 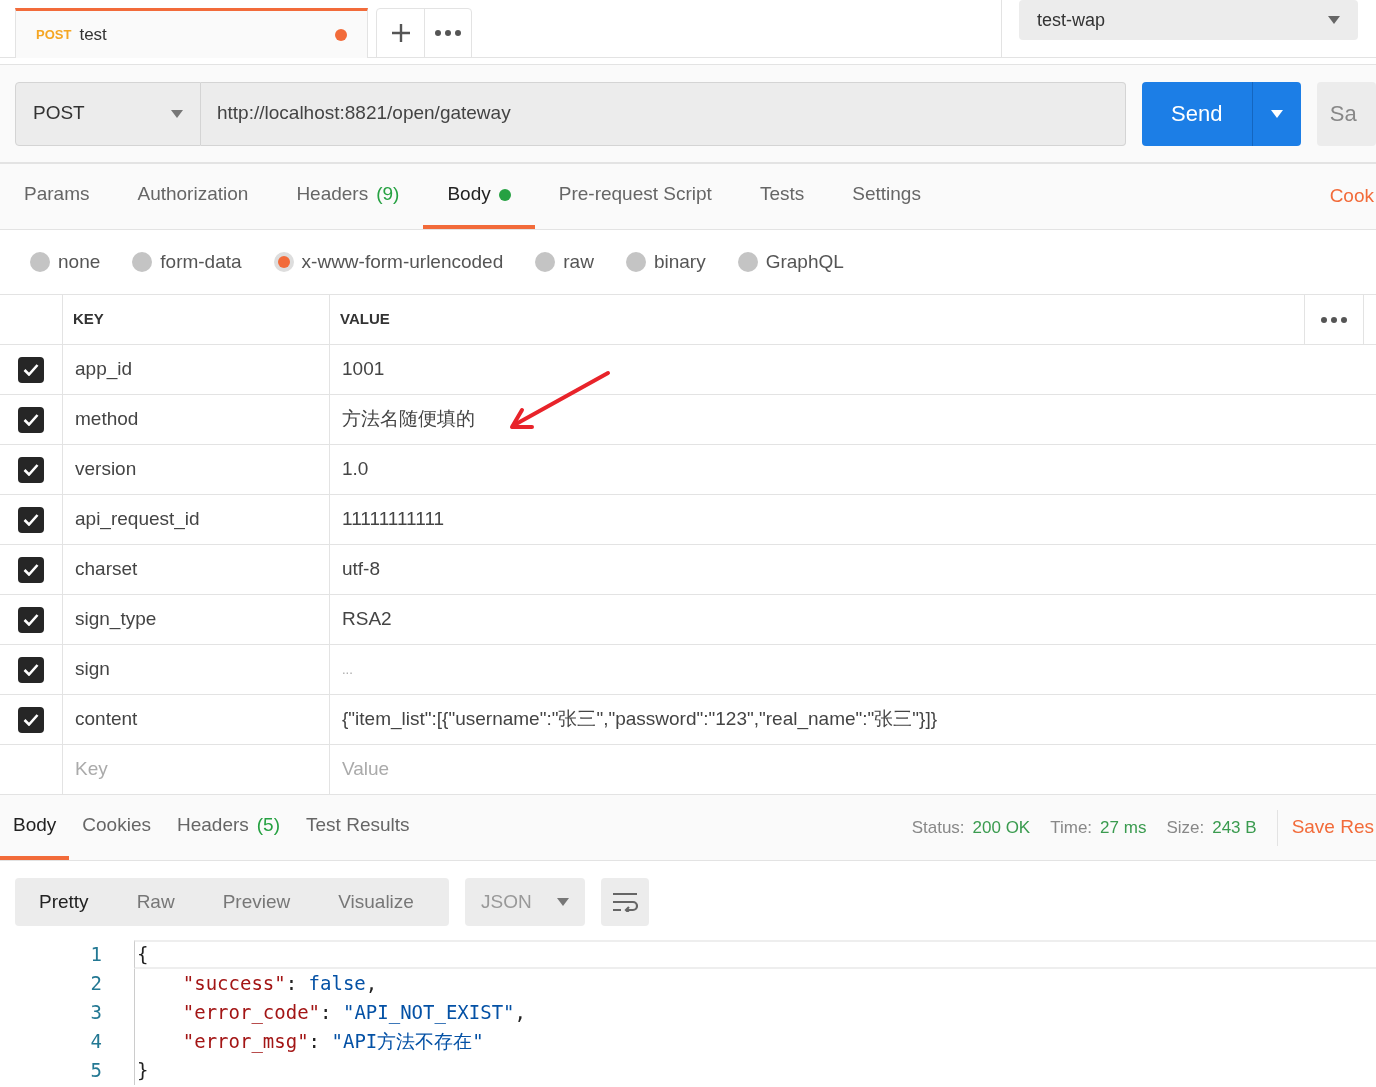 I want to click on wrap-lines-icon, so click(x=625, y=902).